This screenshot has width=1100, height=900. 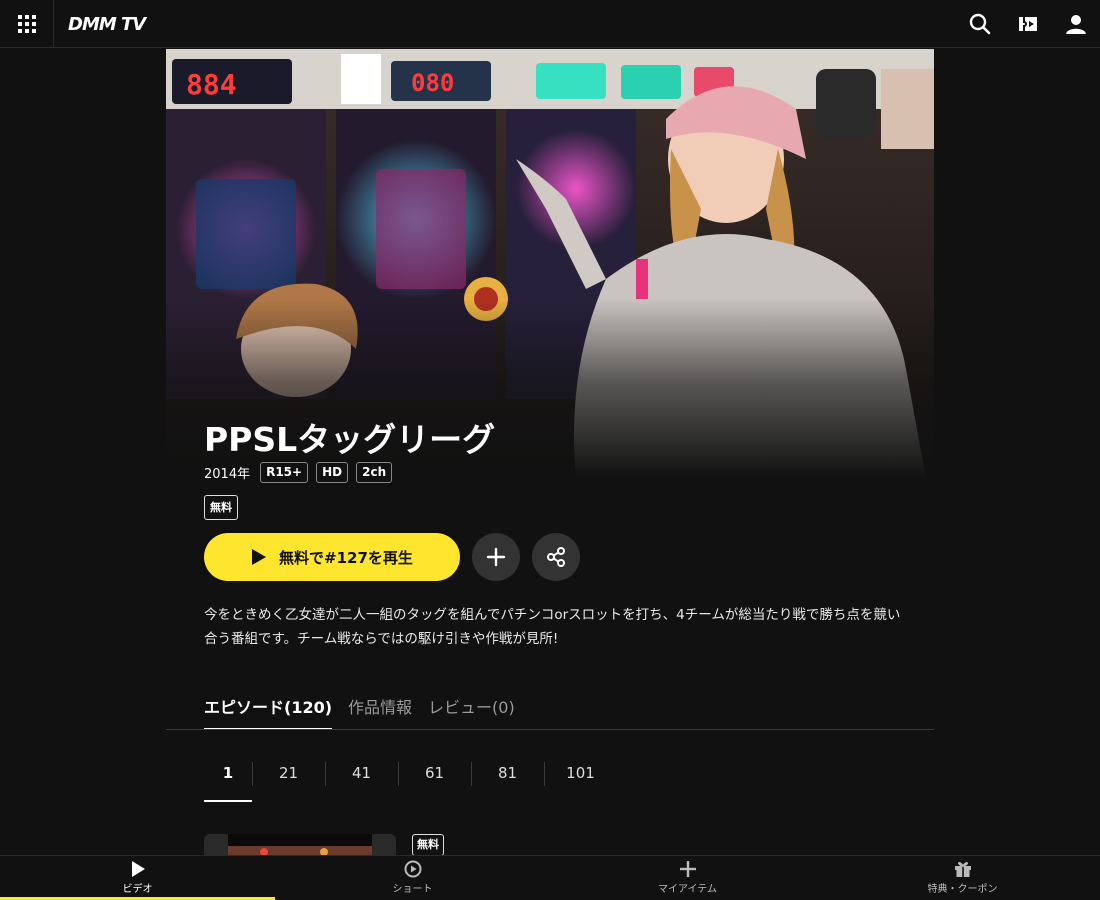 I want to click on dmm-tv-logo: DMM TV, so click(x=107, y=24).